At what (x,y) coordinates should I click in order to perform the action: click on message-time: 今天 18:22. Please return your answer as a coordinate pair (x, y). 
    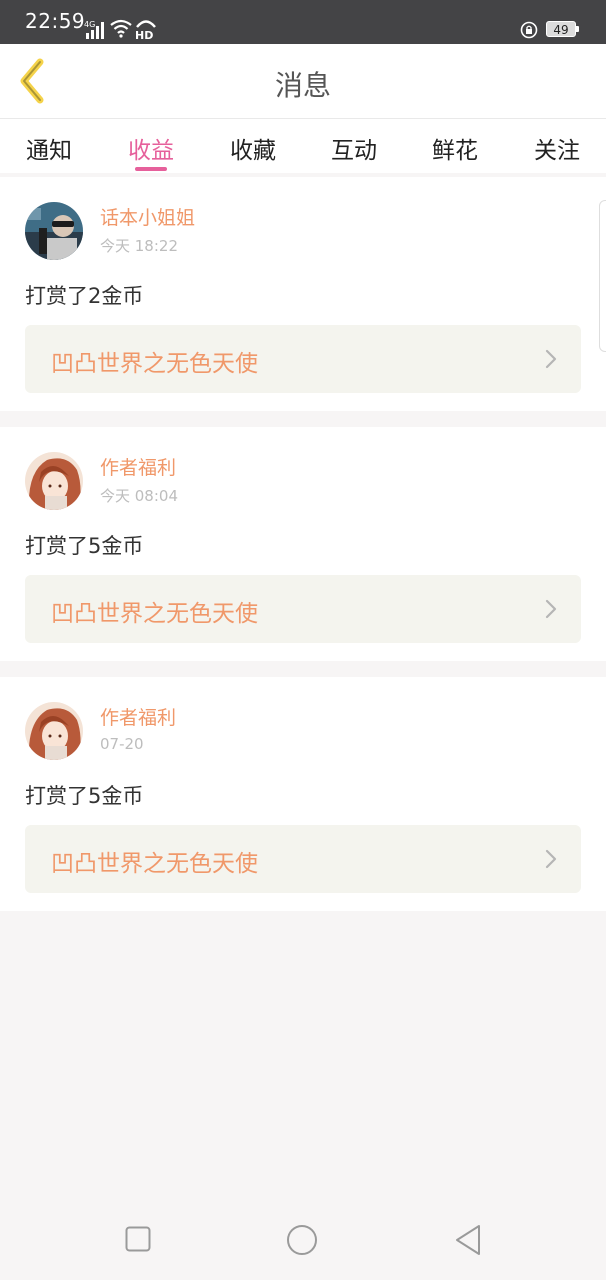
    Looking at the image, I should click on (139, 246).